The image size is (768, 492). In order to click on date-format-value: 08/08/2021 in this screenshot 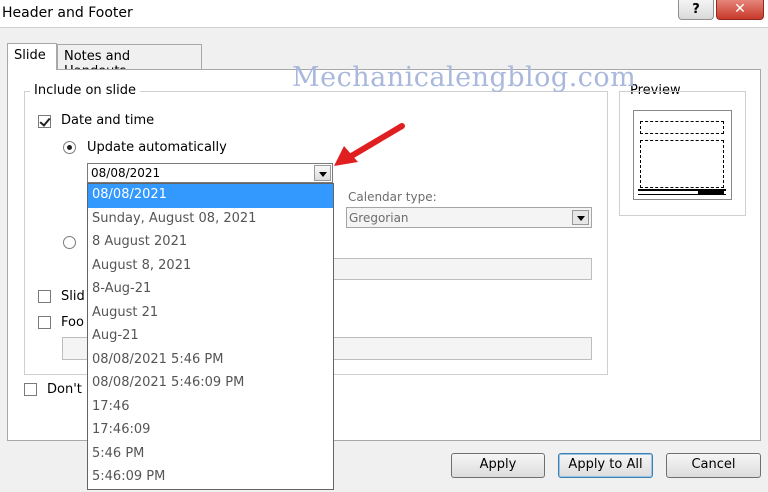, I will do `click(126, 173)`.